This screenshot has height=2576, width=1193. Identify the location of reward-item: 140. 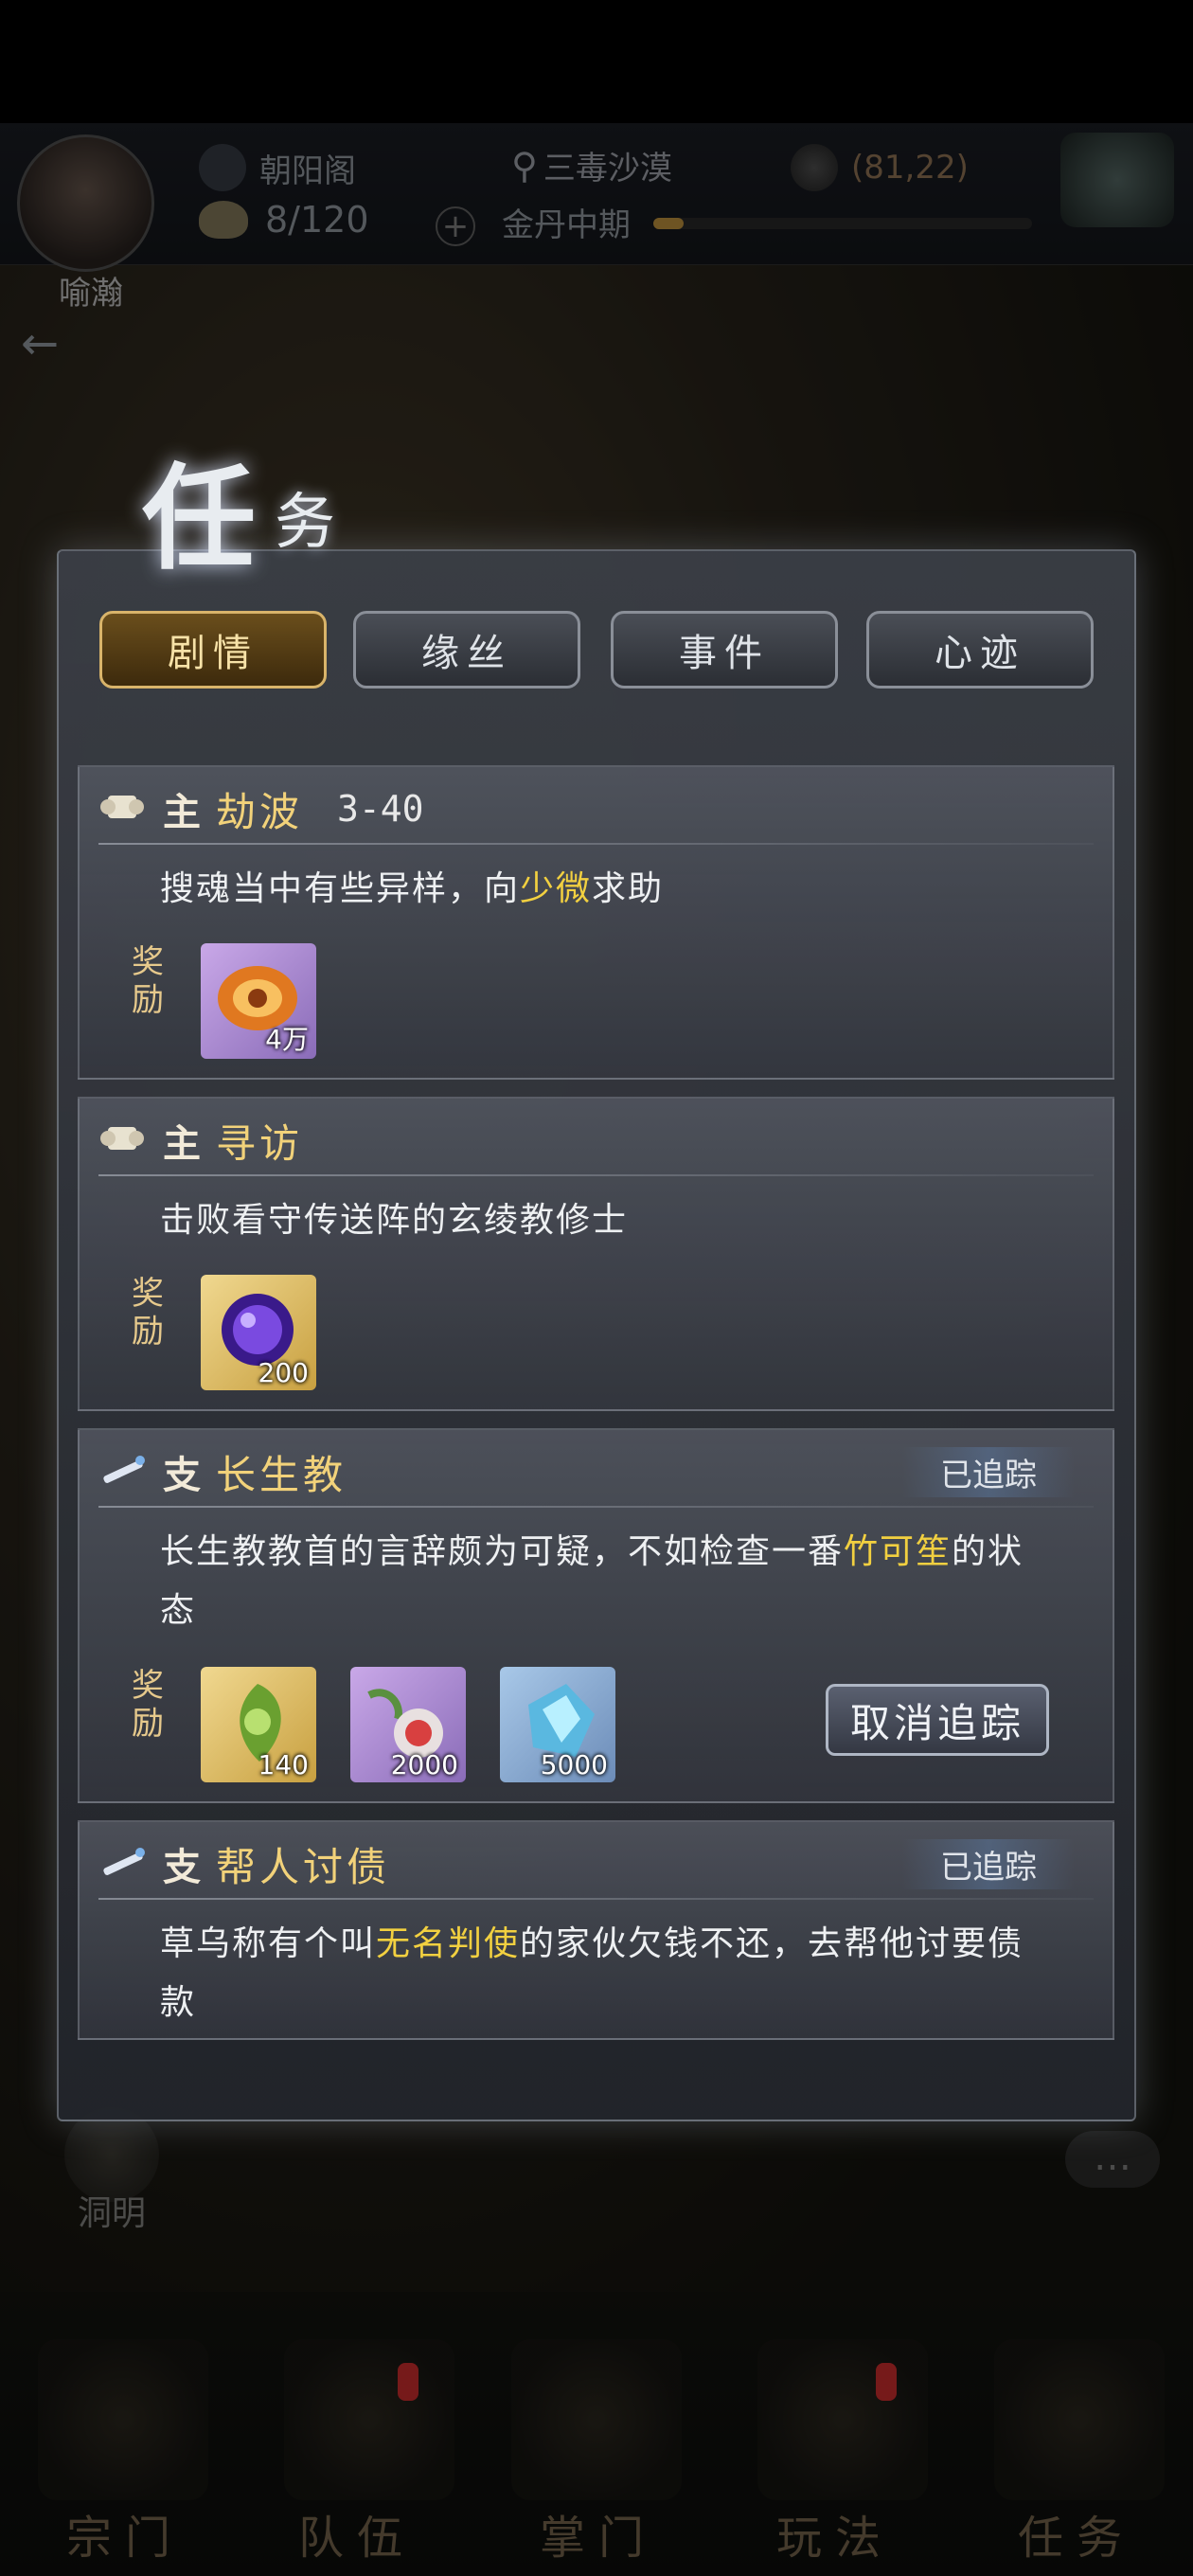
(258, 1724).